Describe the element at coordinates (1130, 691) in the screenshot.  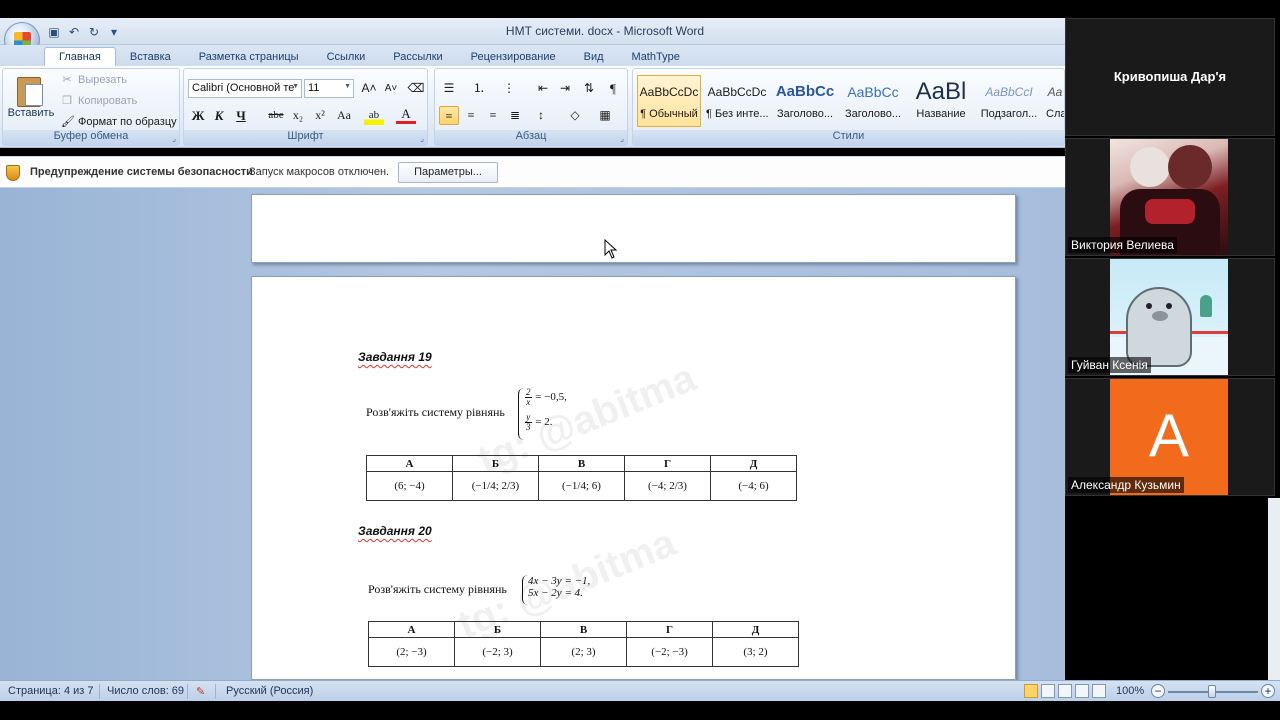
I see `zoom-level: 100%` at that location.